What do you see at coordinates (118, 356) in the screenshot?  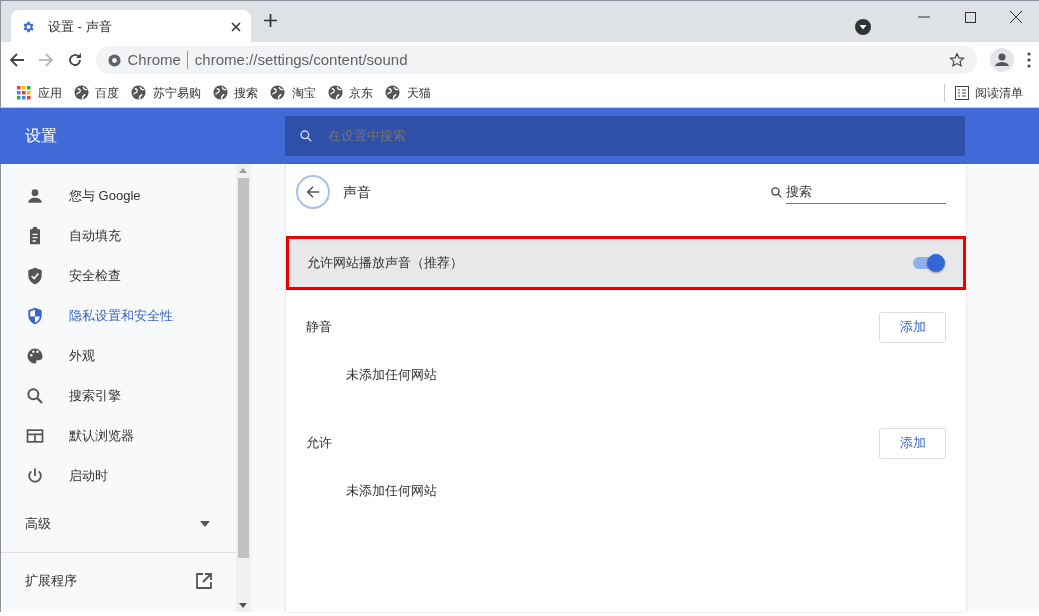 I see `sidebar-item: 外观` at bounding box center [118, 356].